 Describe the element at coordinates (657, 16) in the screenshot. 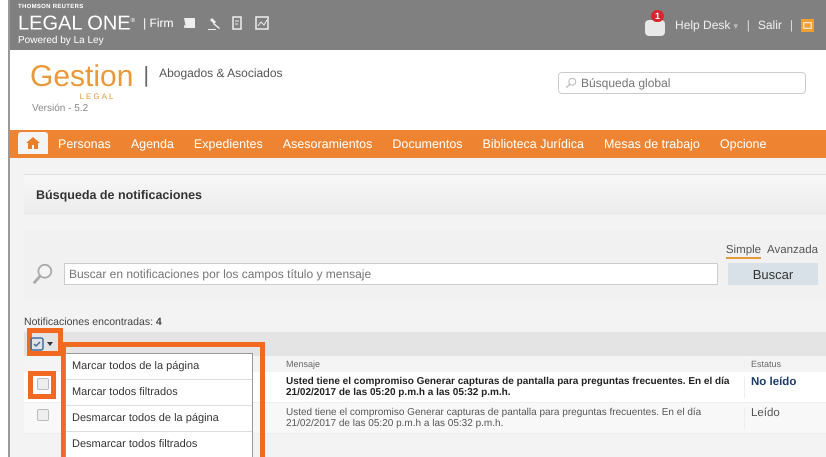

I see `notification-badge: 1` at that location.